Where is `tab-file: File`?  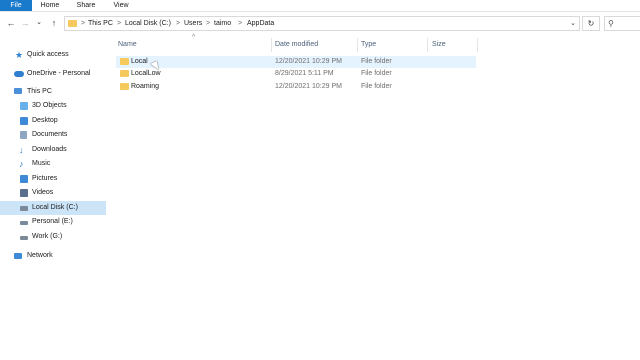
tab-file: File is located at coordinates (16, 5).